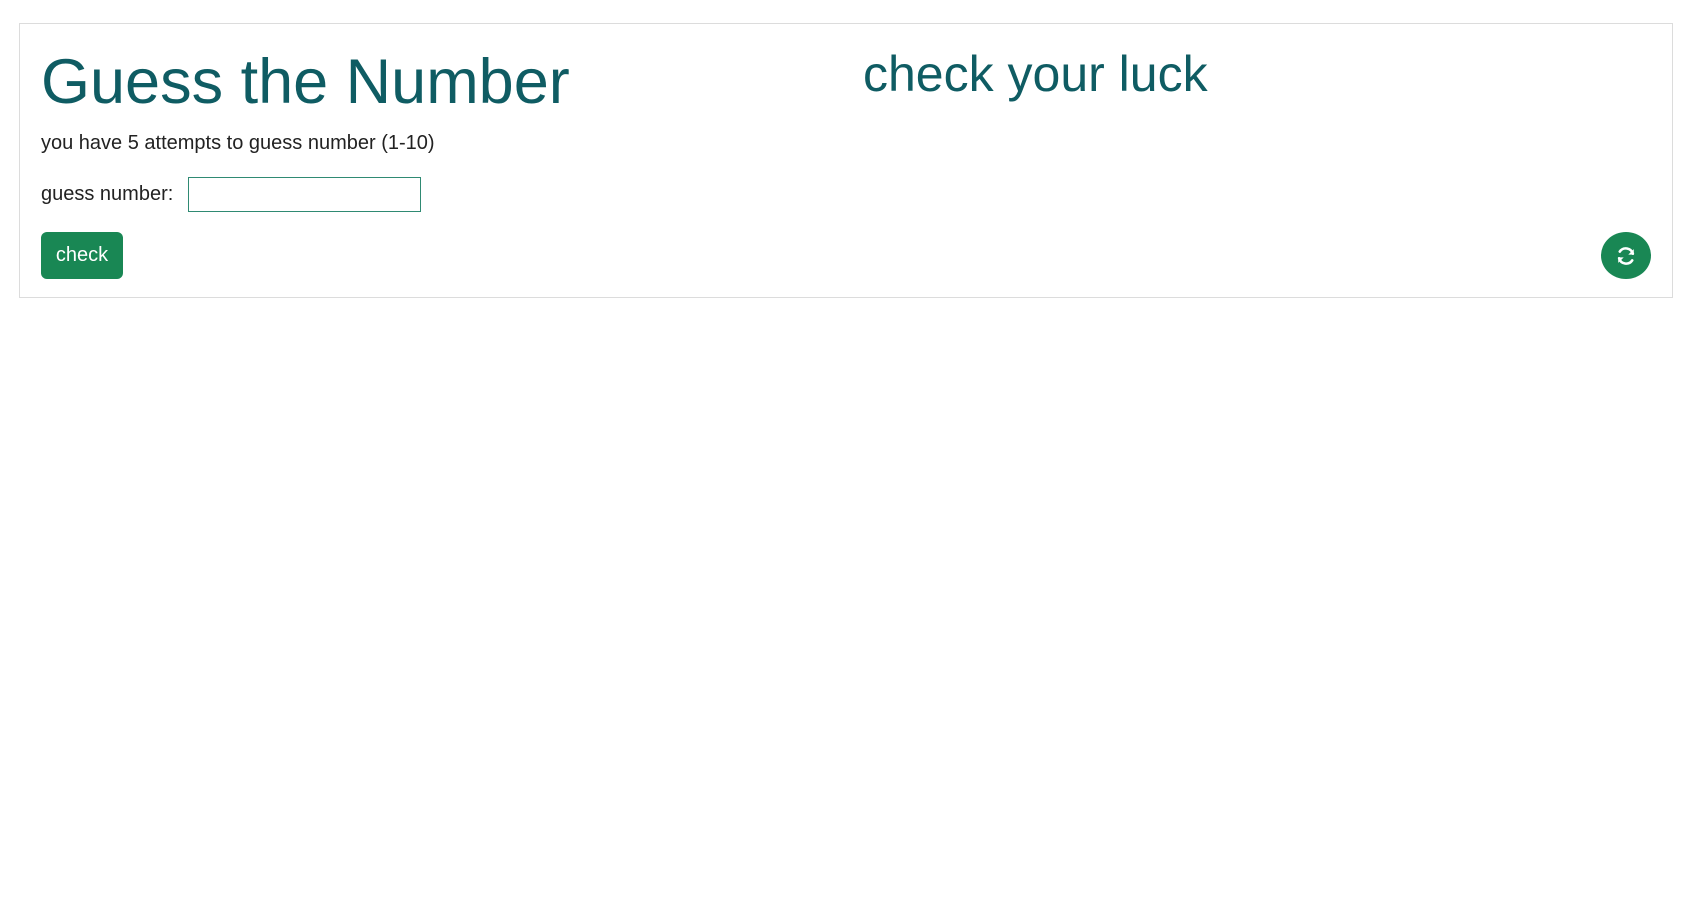 The image size is (1702, 919). I want to click on tagline: check your luck, so click(1035, 74).